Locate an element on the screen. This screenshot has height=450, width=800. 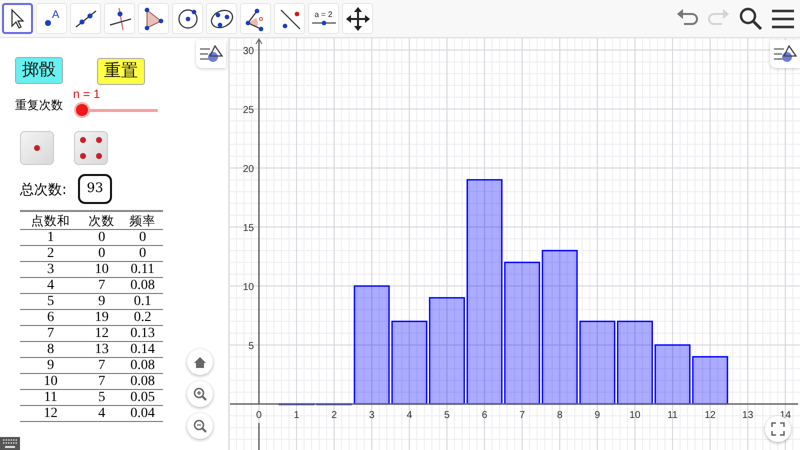
slider-label: 重复次数 is located at coordinates (39, 105).